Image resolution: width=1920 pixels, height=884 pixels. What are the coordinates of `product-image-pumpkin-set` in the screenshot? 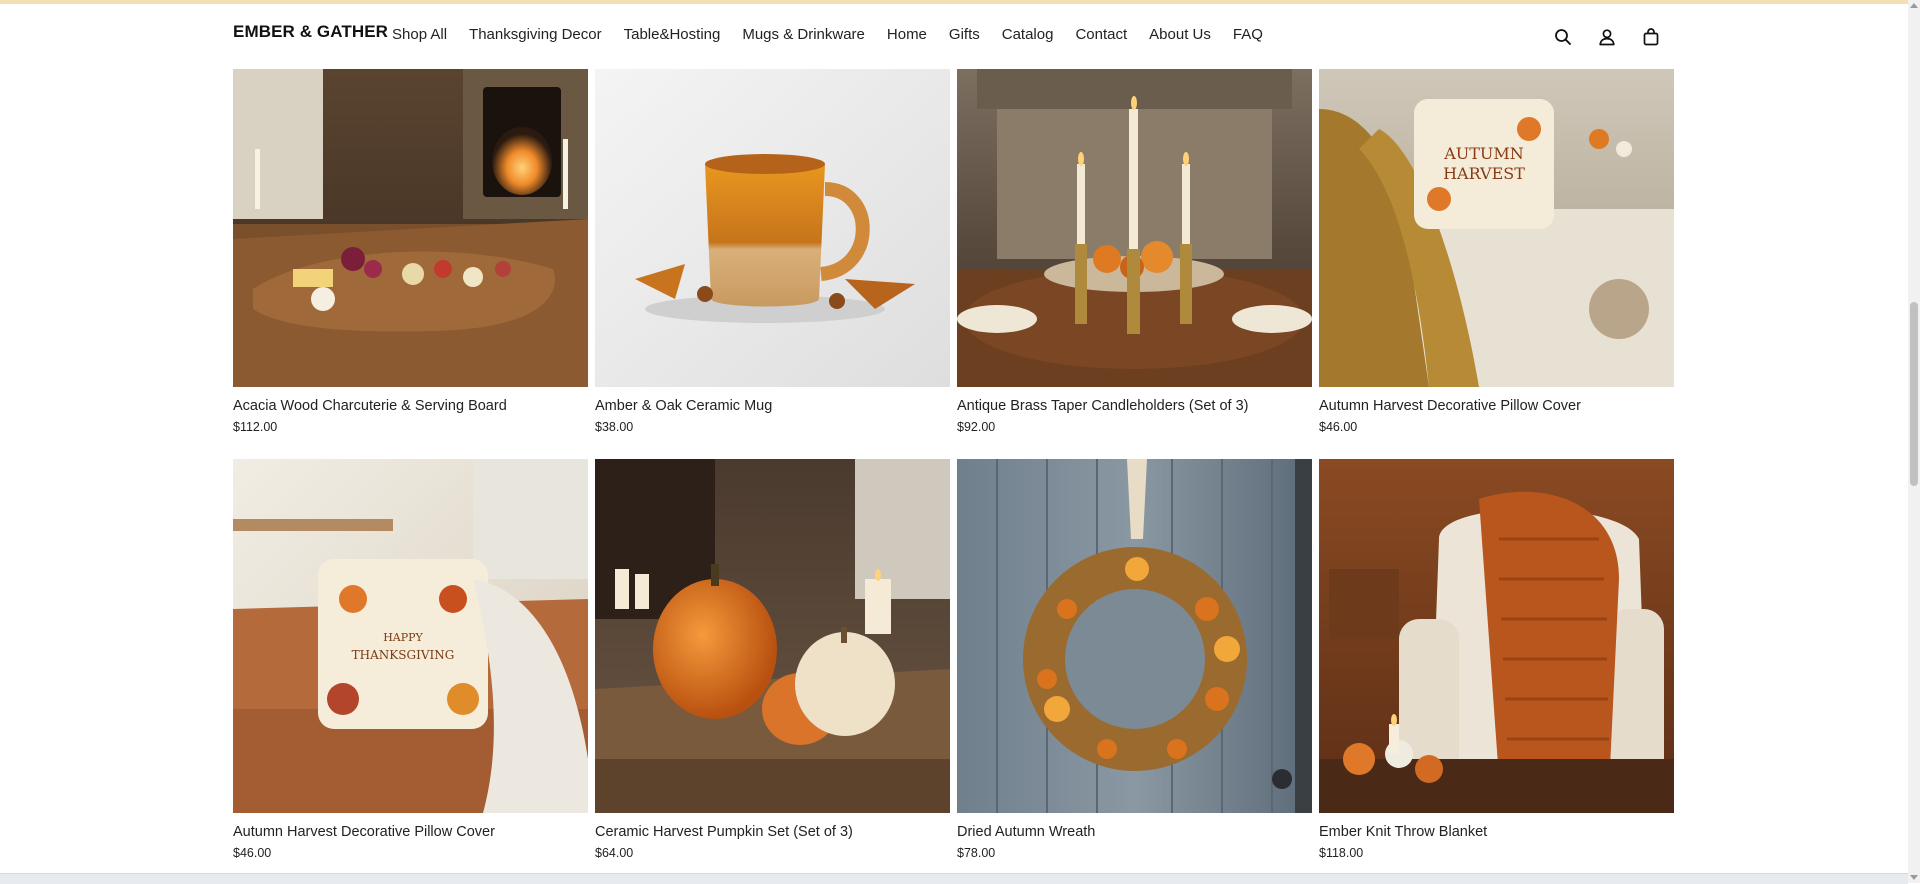 It's located at (772, 636).